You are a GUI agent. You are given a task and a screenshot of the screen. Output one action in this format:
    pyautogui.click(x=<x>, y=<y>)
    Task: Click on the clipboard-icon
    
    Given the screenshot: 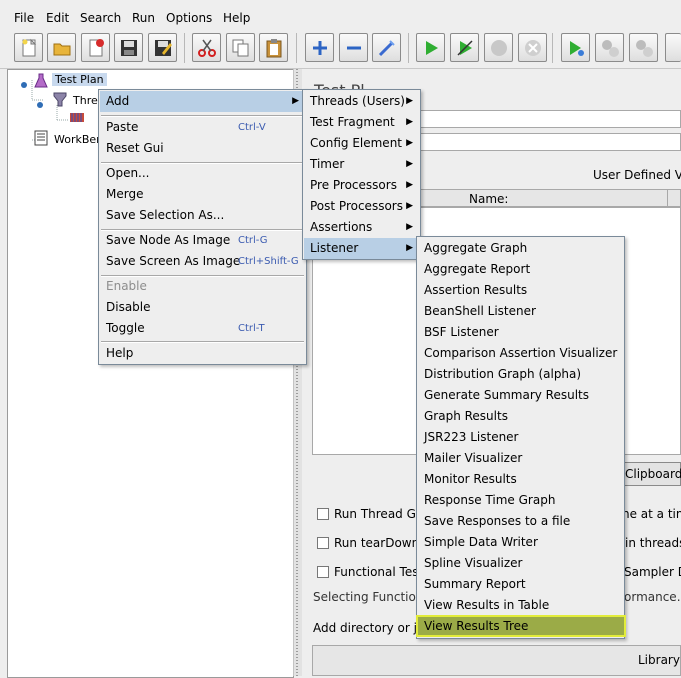 What is the action you would take?
    pyautogui.click(x=274, y=48)
    